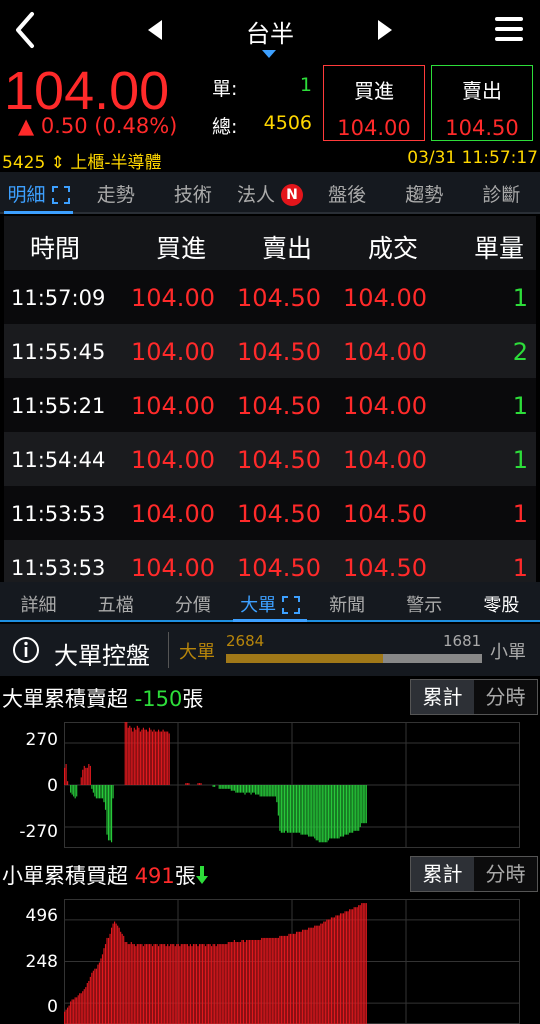 Image resolution: width=540 pixels, height=1024 pixels. Describe the element at coordinates (270, 297) in the screenshot. I see `table-row: 11:57:09 104.00 104.50 104.00 1` at that location.